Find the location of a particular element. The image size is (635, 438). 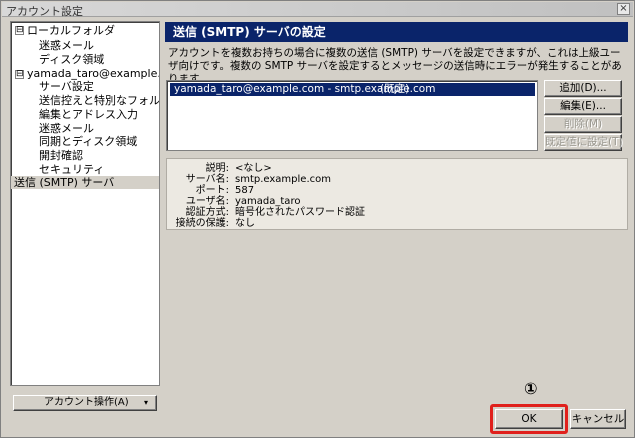

tree-item-security: セキュリティ is located at coordinates (71, 169).